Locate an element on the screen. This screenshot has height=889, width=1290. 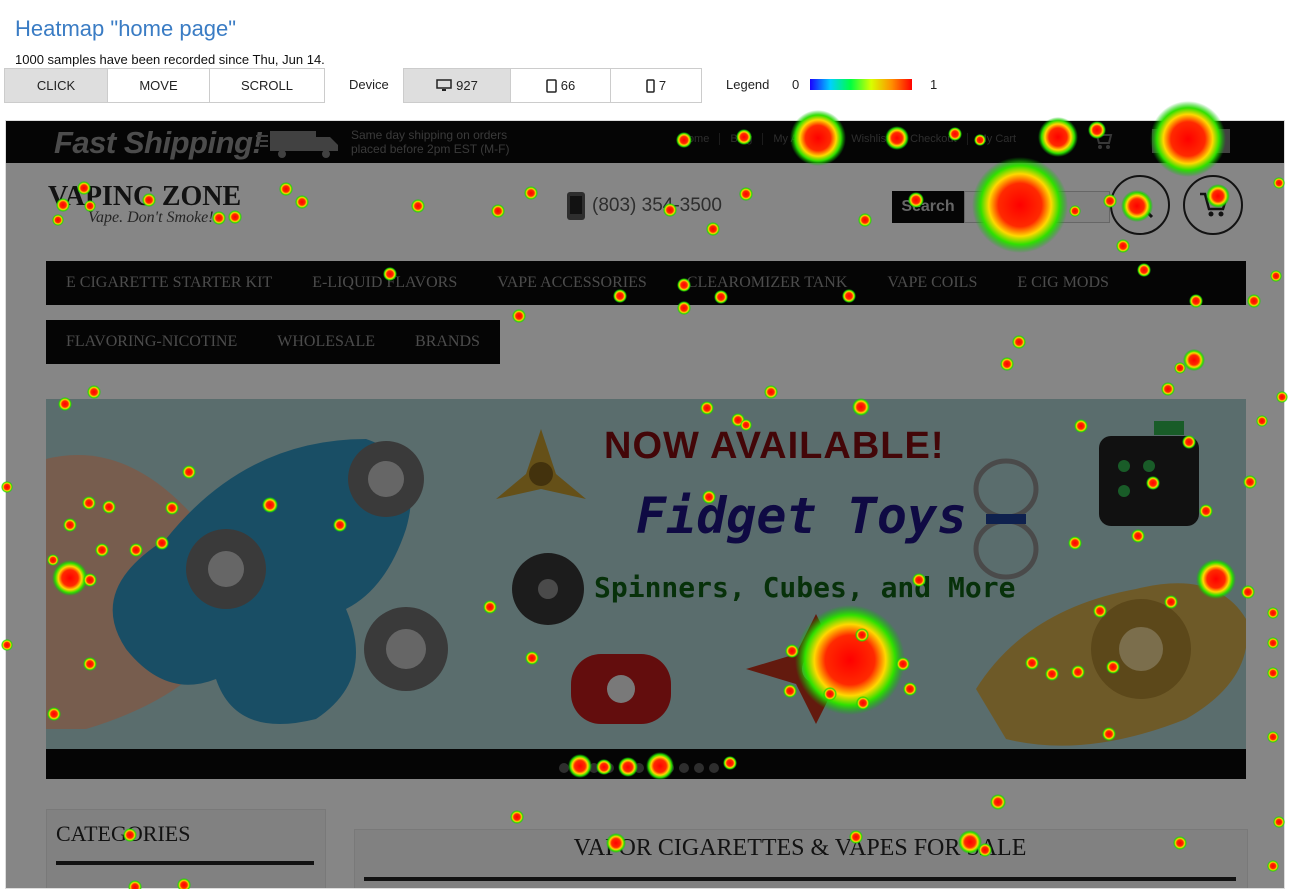
phone-number: (803) 354-3500 is located at coordinates (657, 205).